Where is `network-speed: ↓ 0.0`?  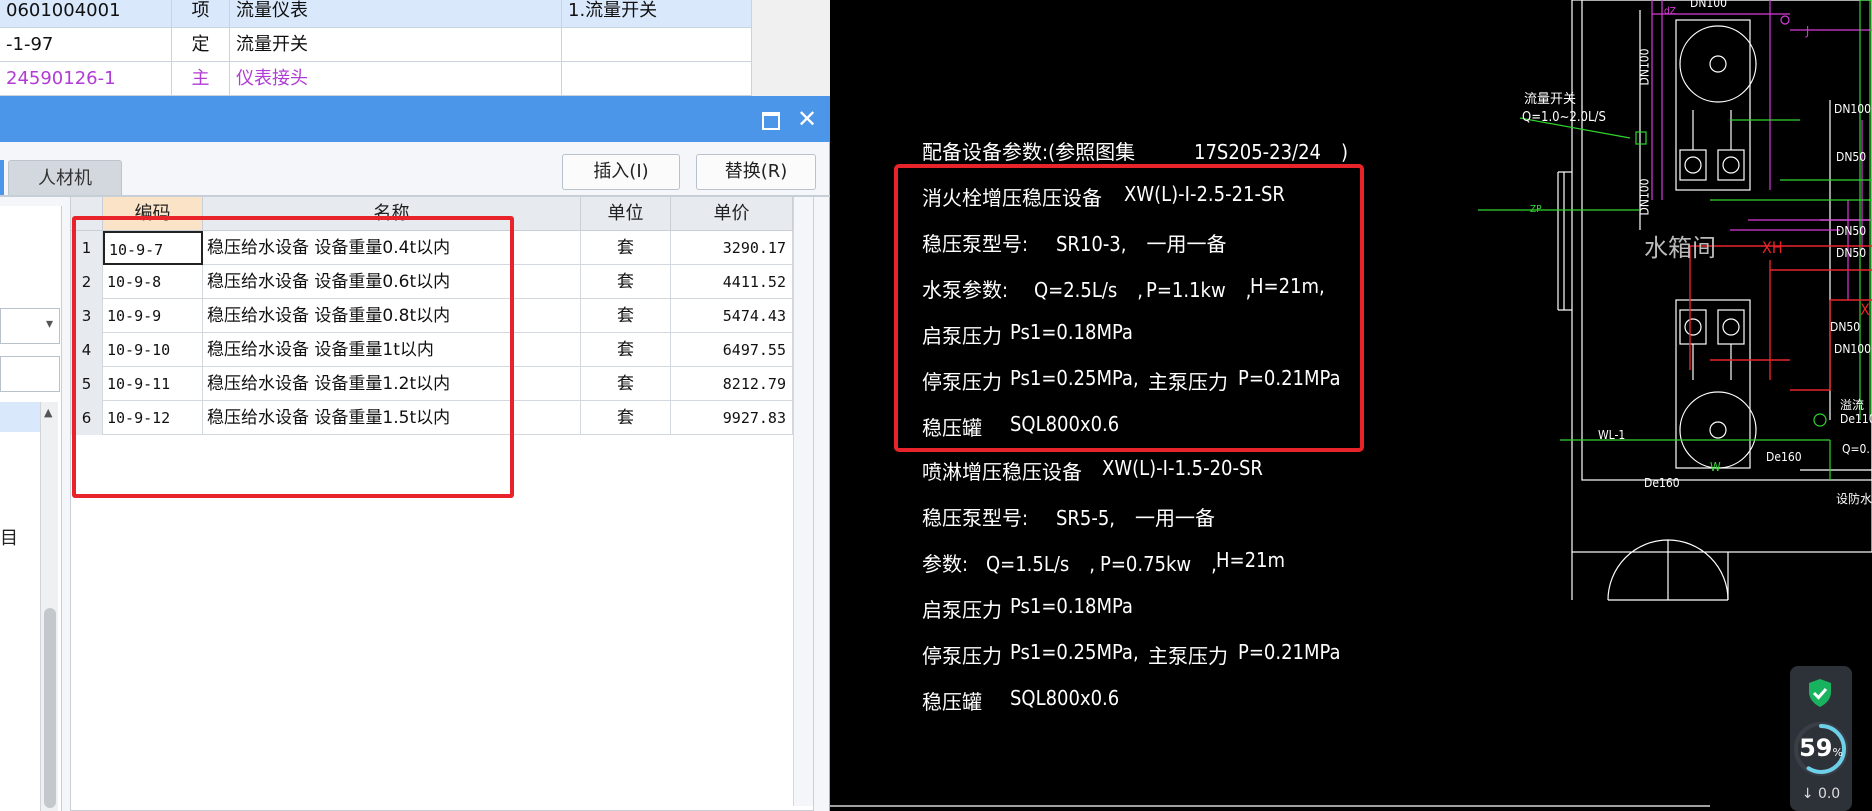
network-speed: ↓ 0.0 is located at coordinates (1821, 794).